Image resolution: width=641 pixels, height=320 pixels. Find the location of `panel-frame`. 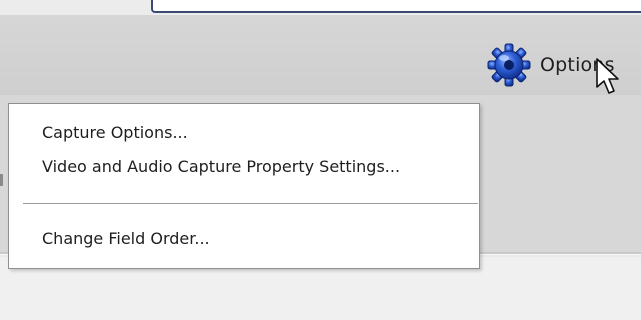

panel-frame is located at coordinates (396, 6).